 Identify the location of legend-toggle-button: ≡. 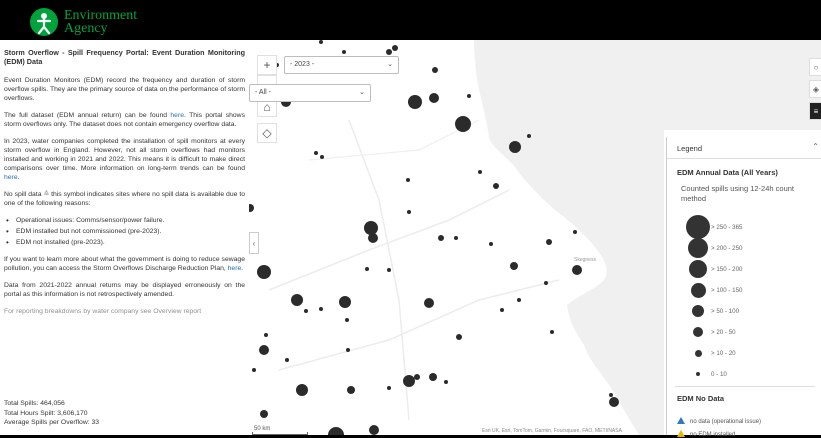
(815, 111).